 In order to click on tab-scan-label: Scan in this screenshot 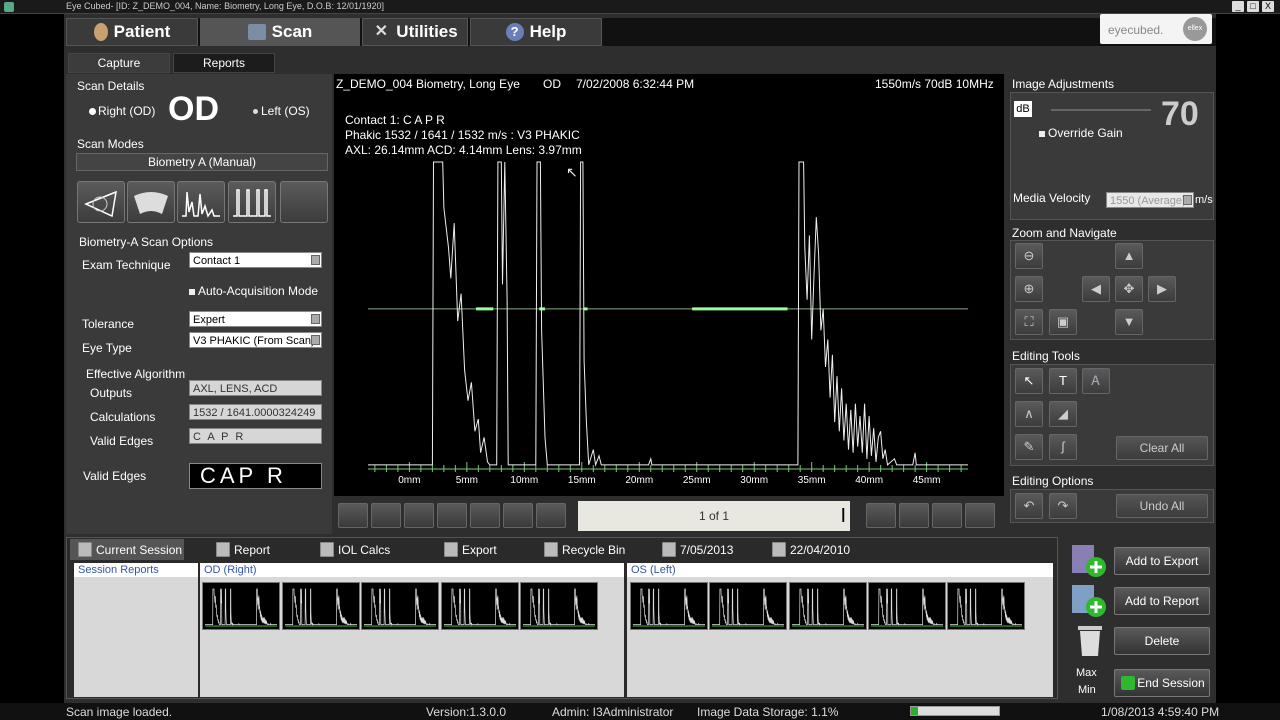, I will do `click(292, 31)`.